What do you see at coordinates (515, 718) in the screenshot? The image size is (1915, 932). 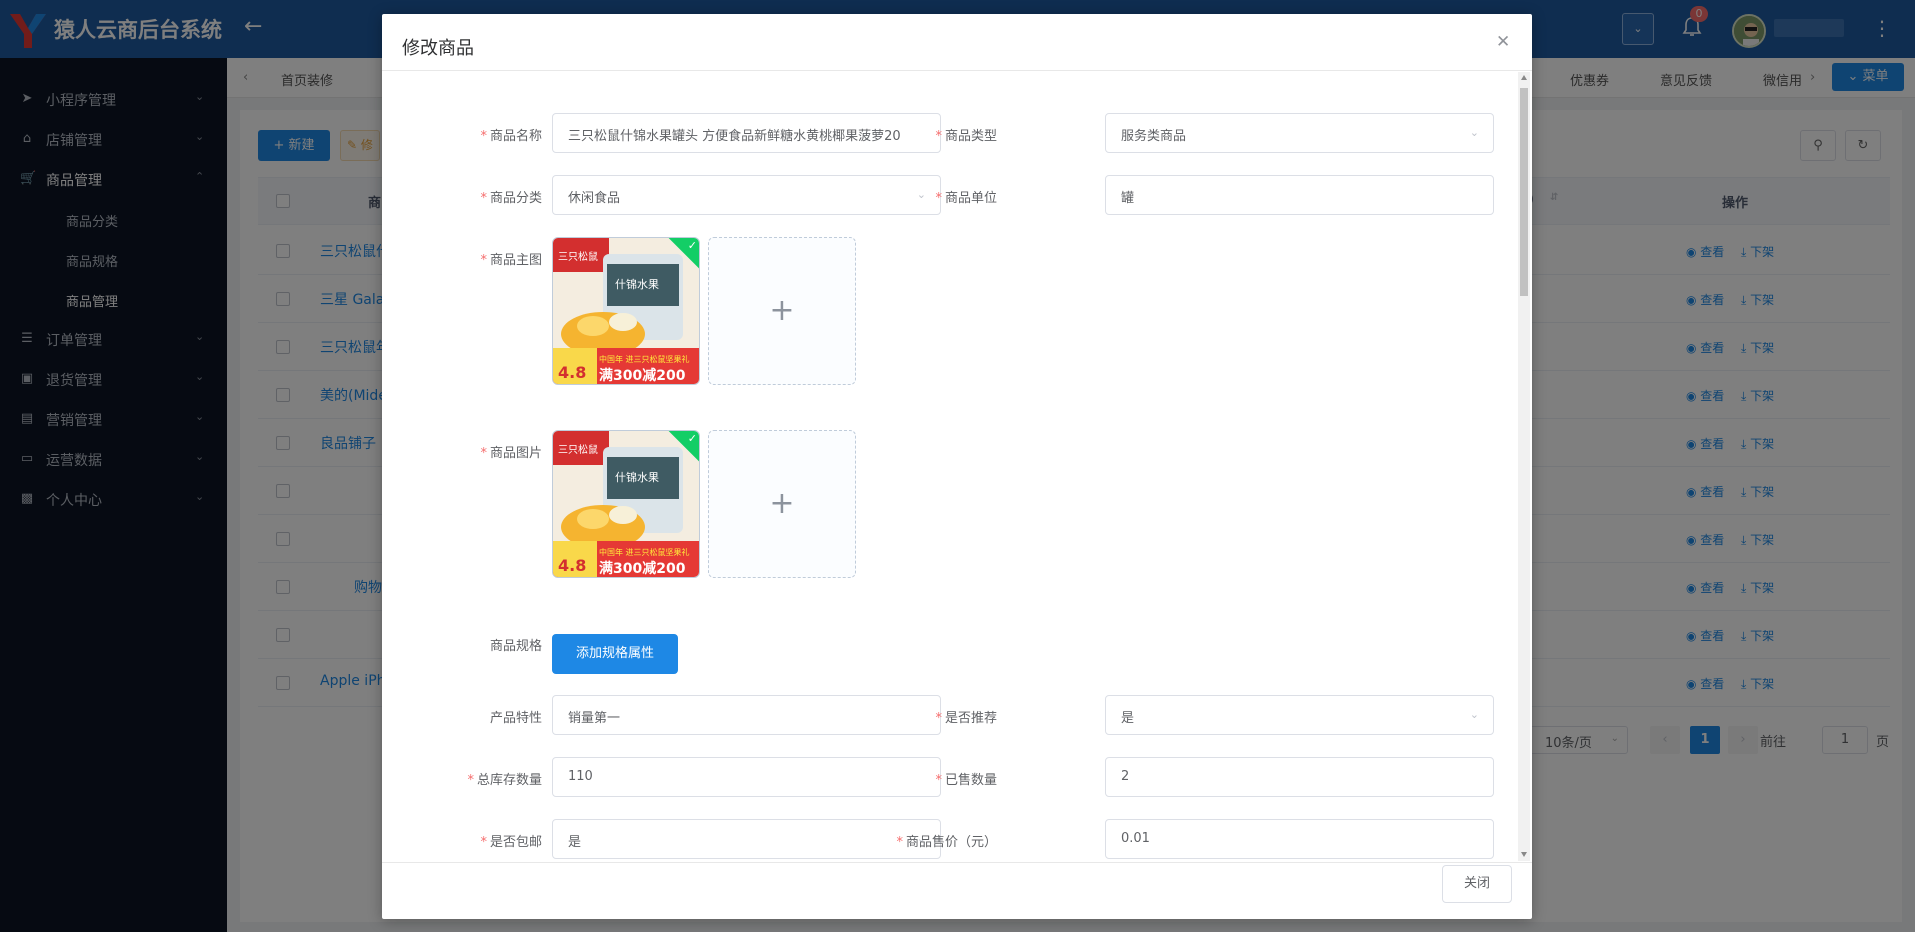 I see `feature-label: 产品特性` at bounding box center [515, 718].